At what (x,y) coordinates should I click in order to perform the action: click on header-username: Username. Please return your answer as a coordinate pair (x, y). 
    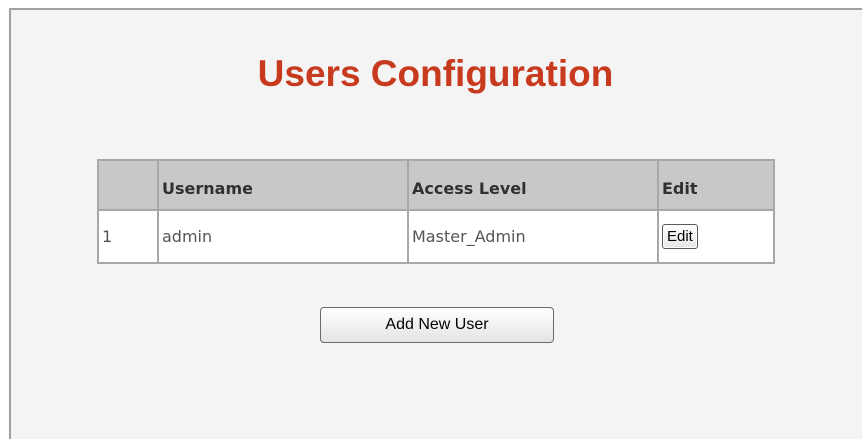
    Looking at the image, I should click on (284, 186).